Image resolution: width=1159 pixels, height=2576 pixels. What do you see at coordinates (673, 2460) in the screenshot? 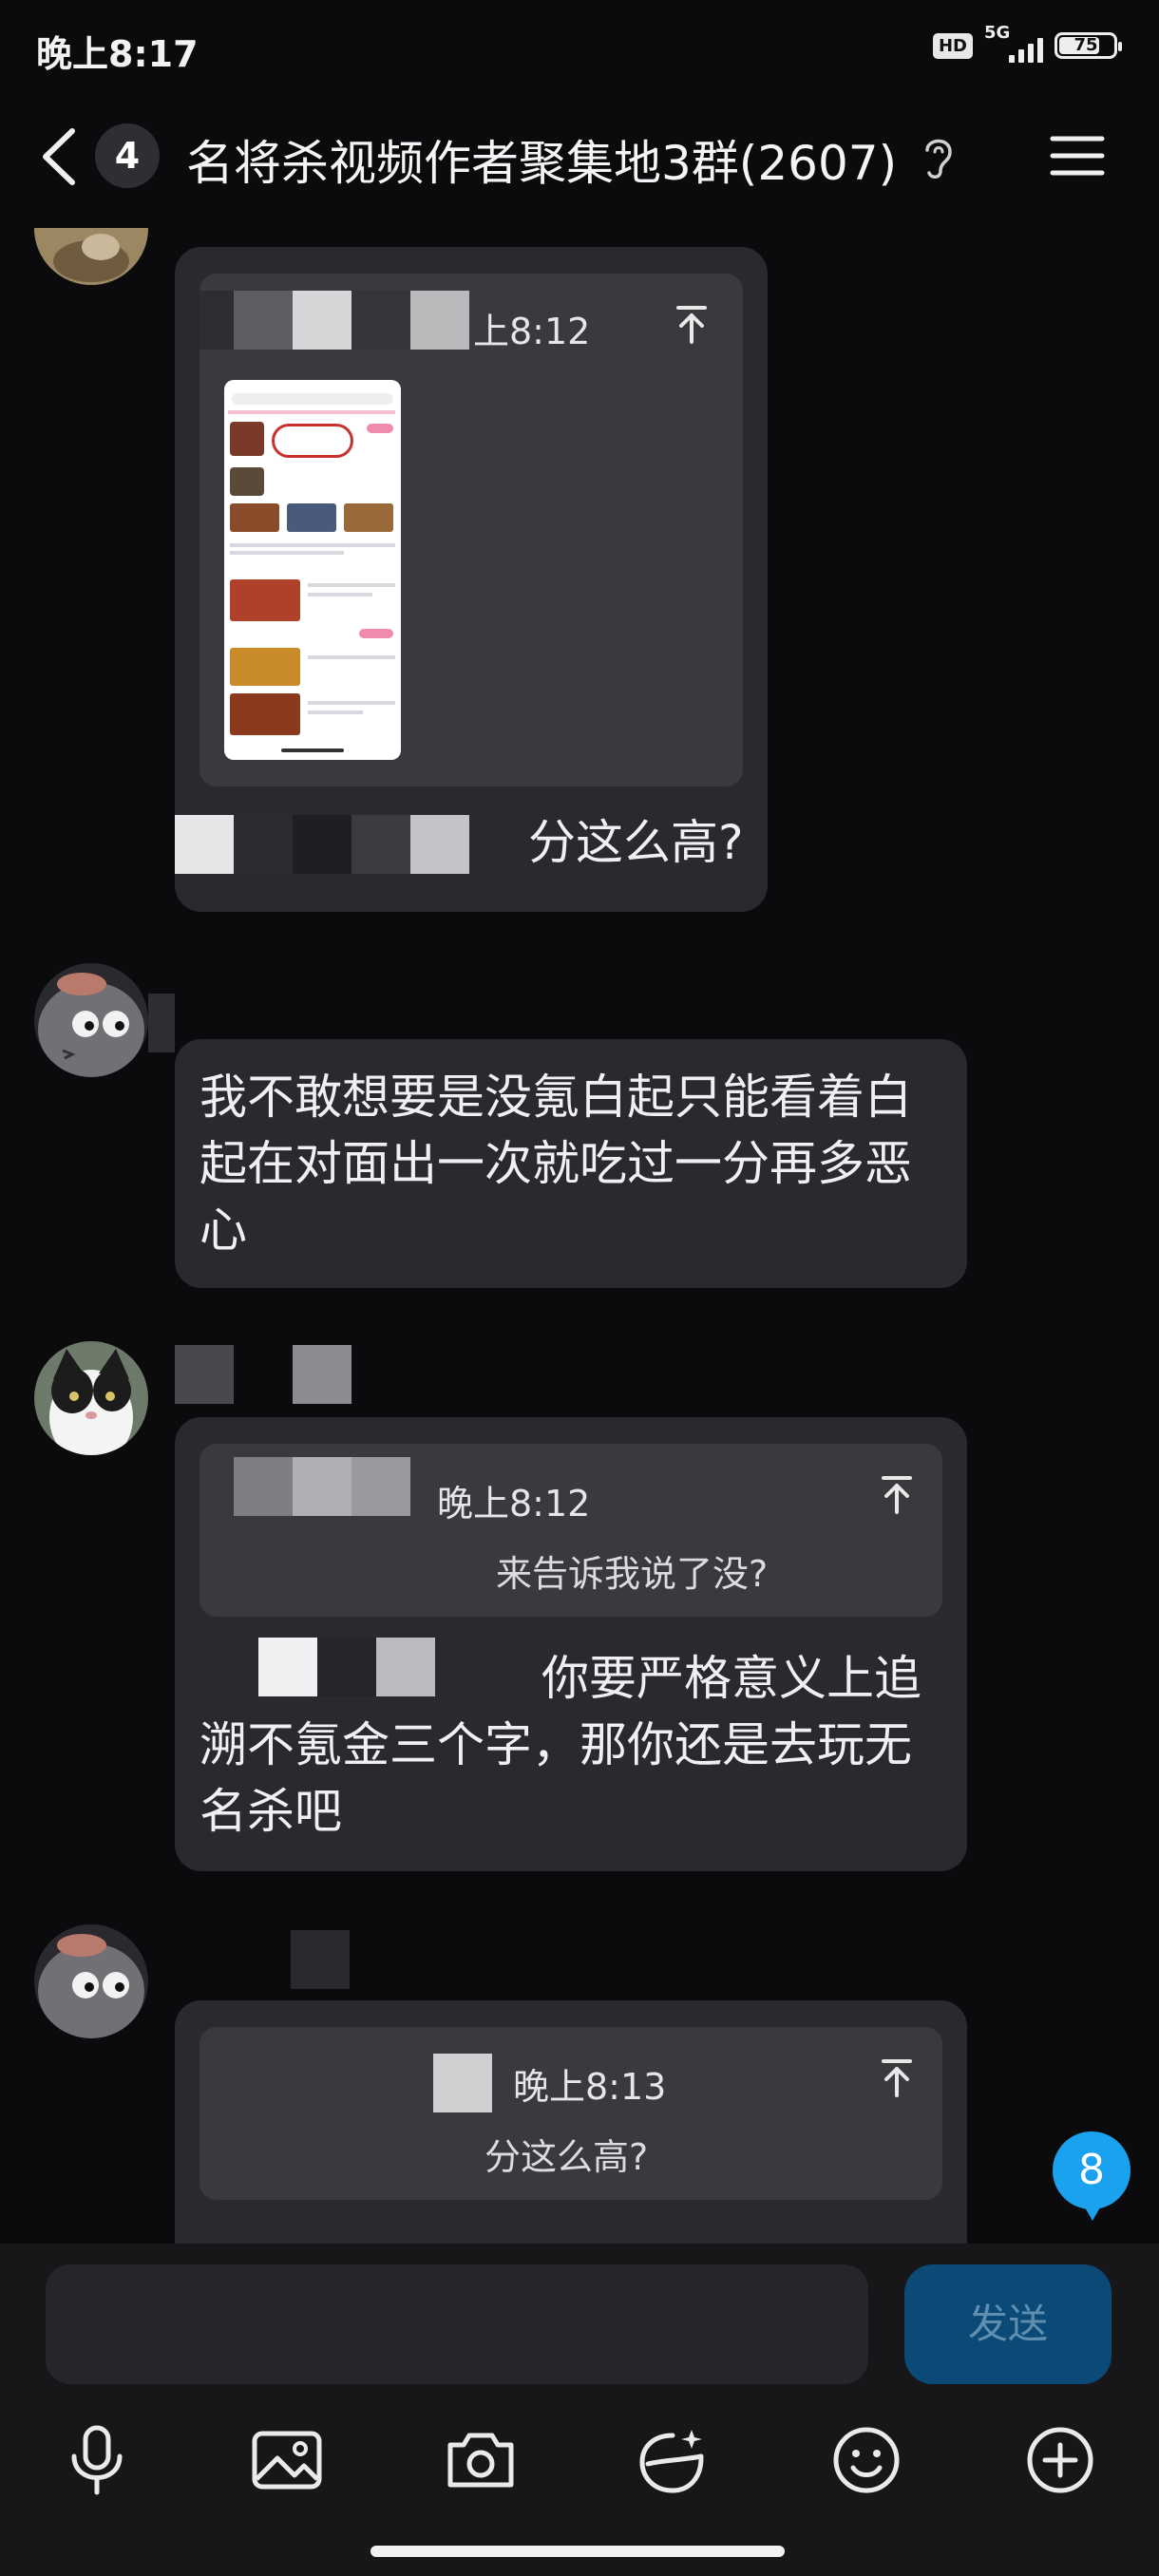
I see `sticker-icon` at bounding box center [673, 2460].